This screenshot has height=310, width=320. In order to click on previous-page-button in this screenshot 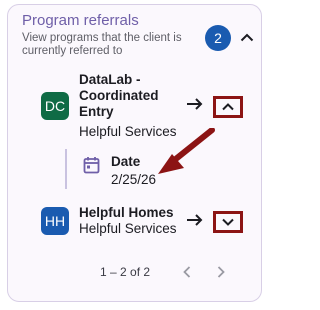, I will do `click(187, 272)`.